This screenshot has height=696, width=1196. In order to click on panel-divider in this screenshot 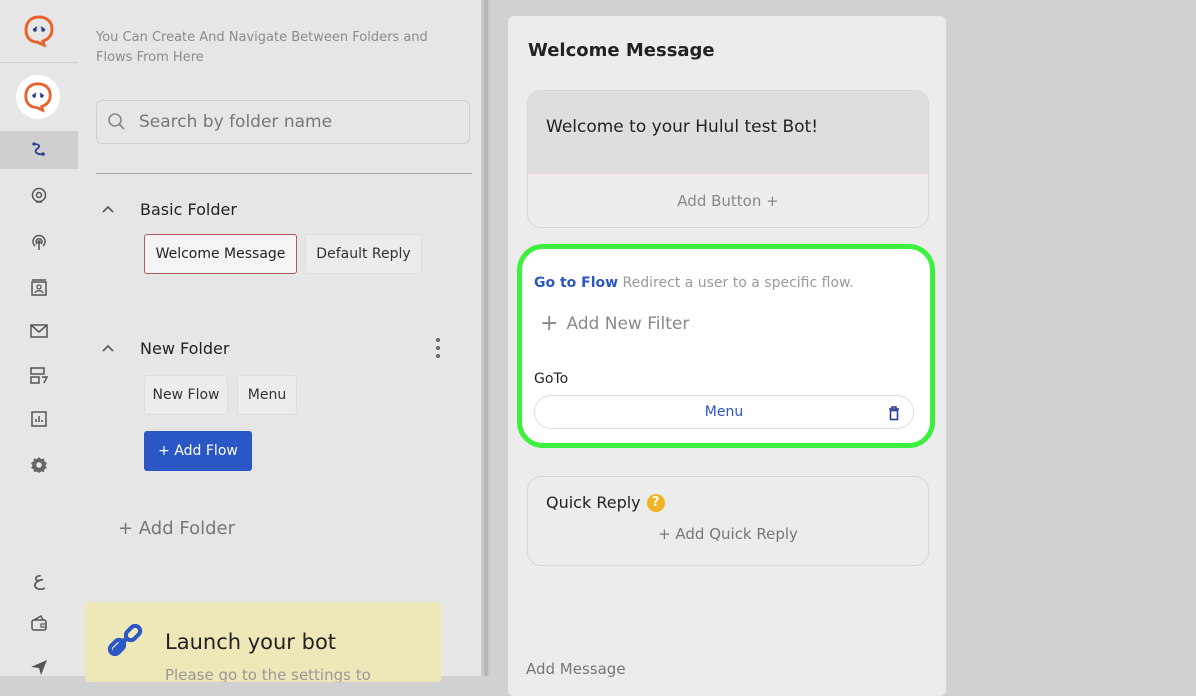, I will do `click(284, 173)`.